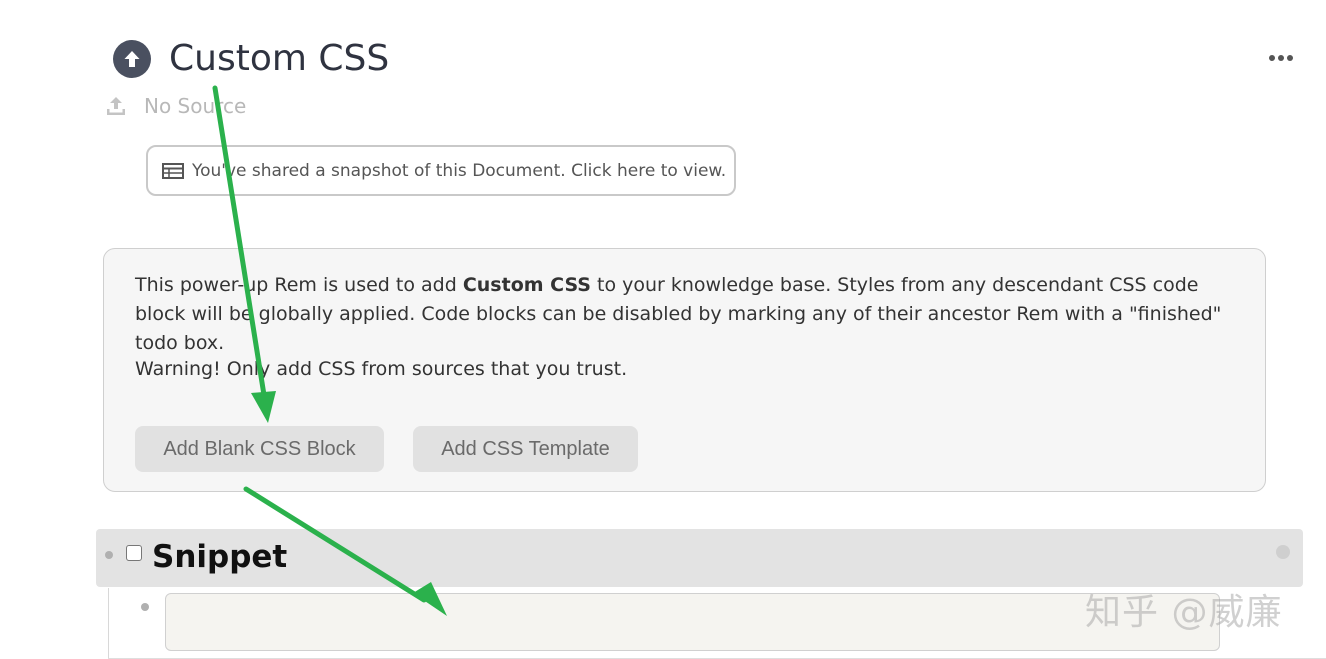 Image resolution: width=1326 pixels, height=659 pixels. Describe the element at coordinates (195, 106) in the screenshot. I see `source-label: No Source` at that location.